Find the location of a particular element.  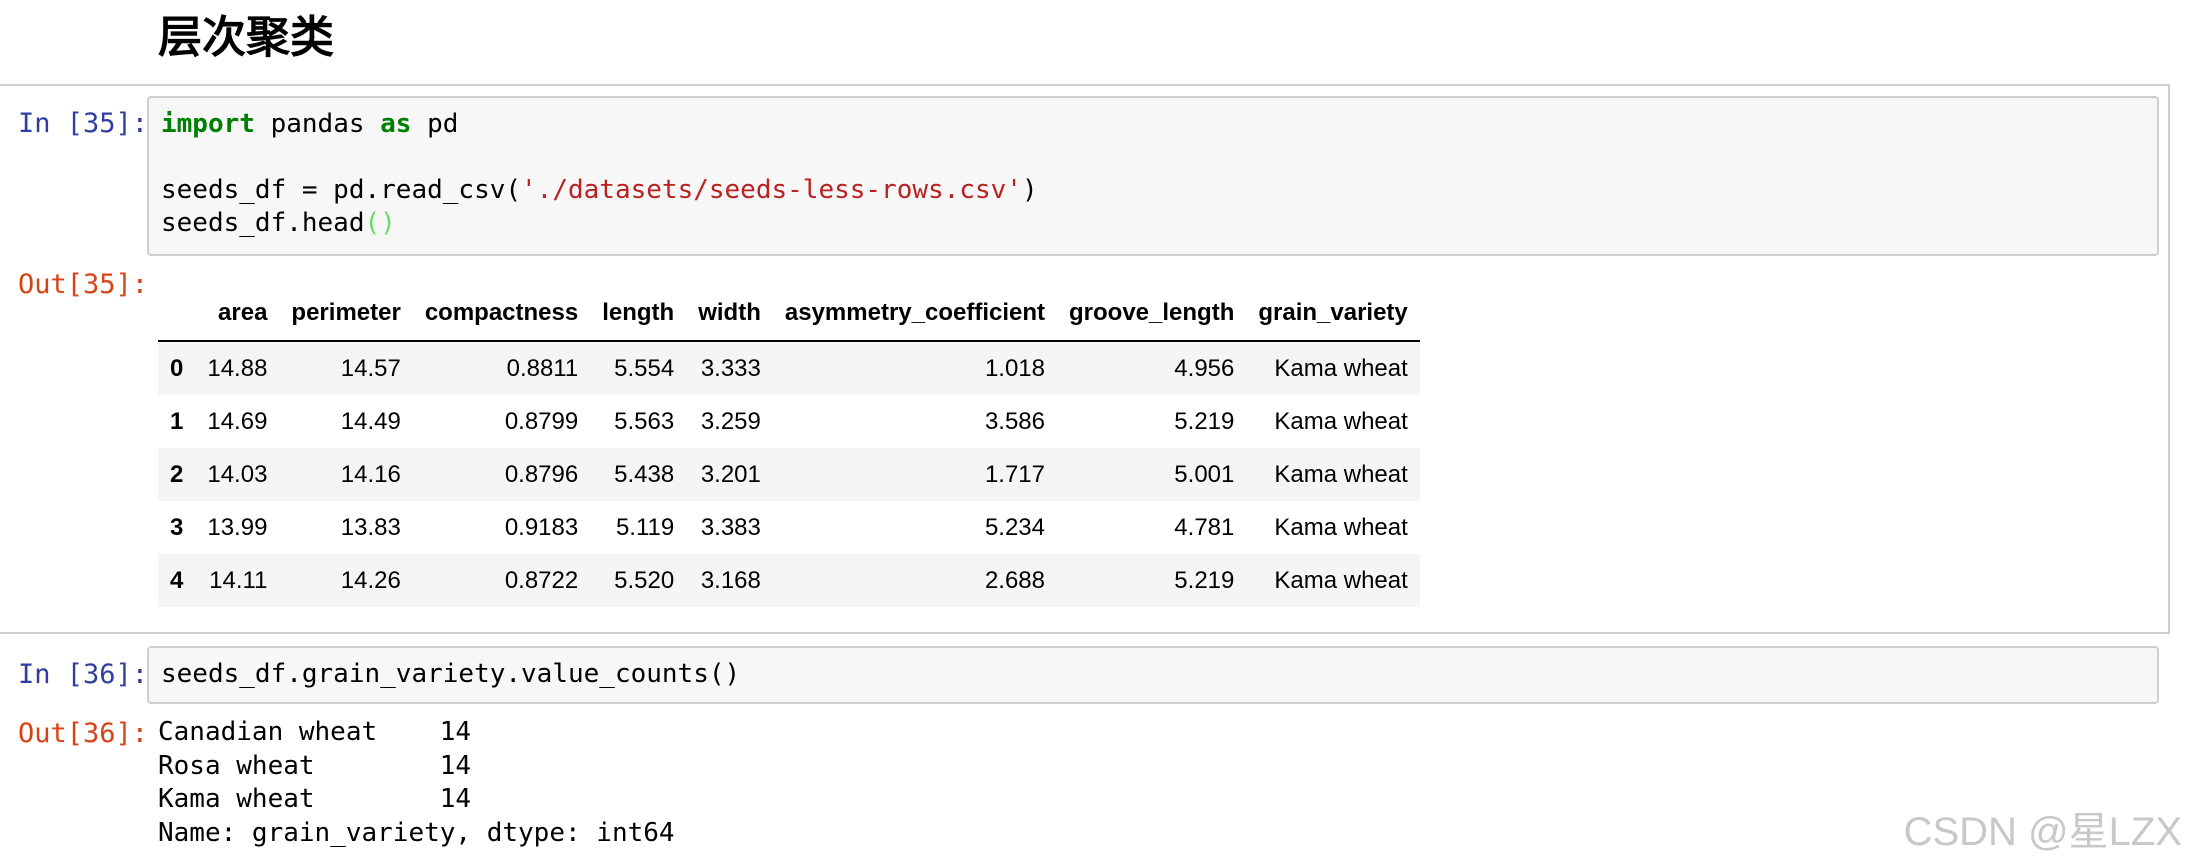

cell-perimeter: 14.16 is located at coordinates (370, 474).